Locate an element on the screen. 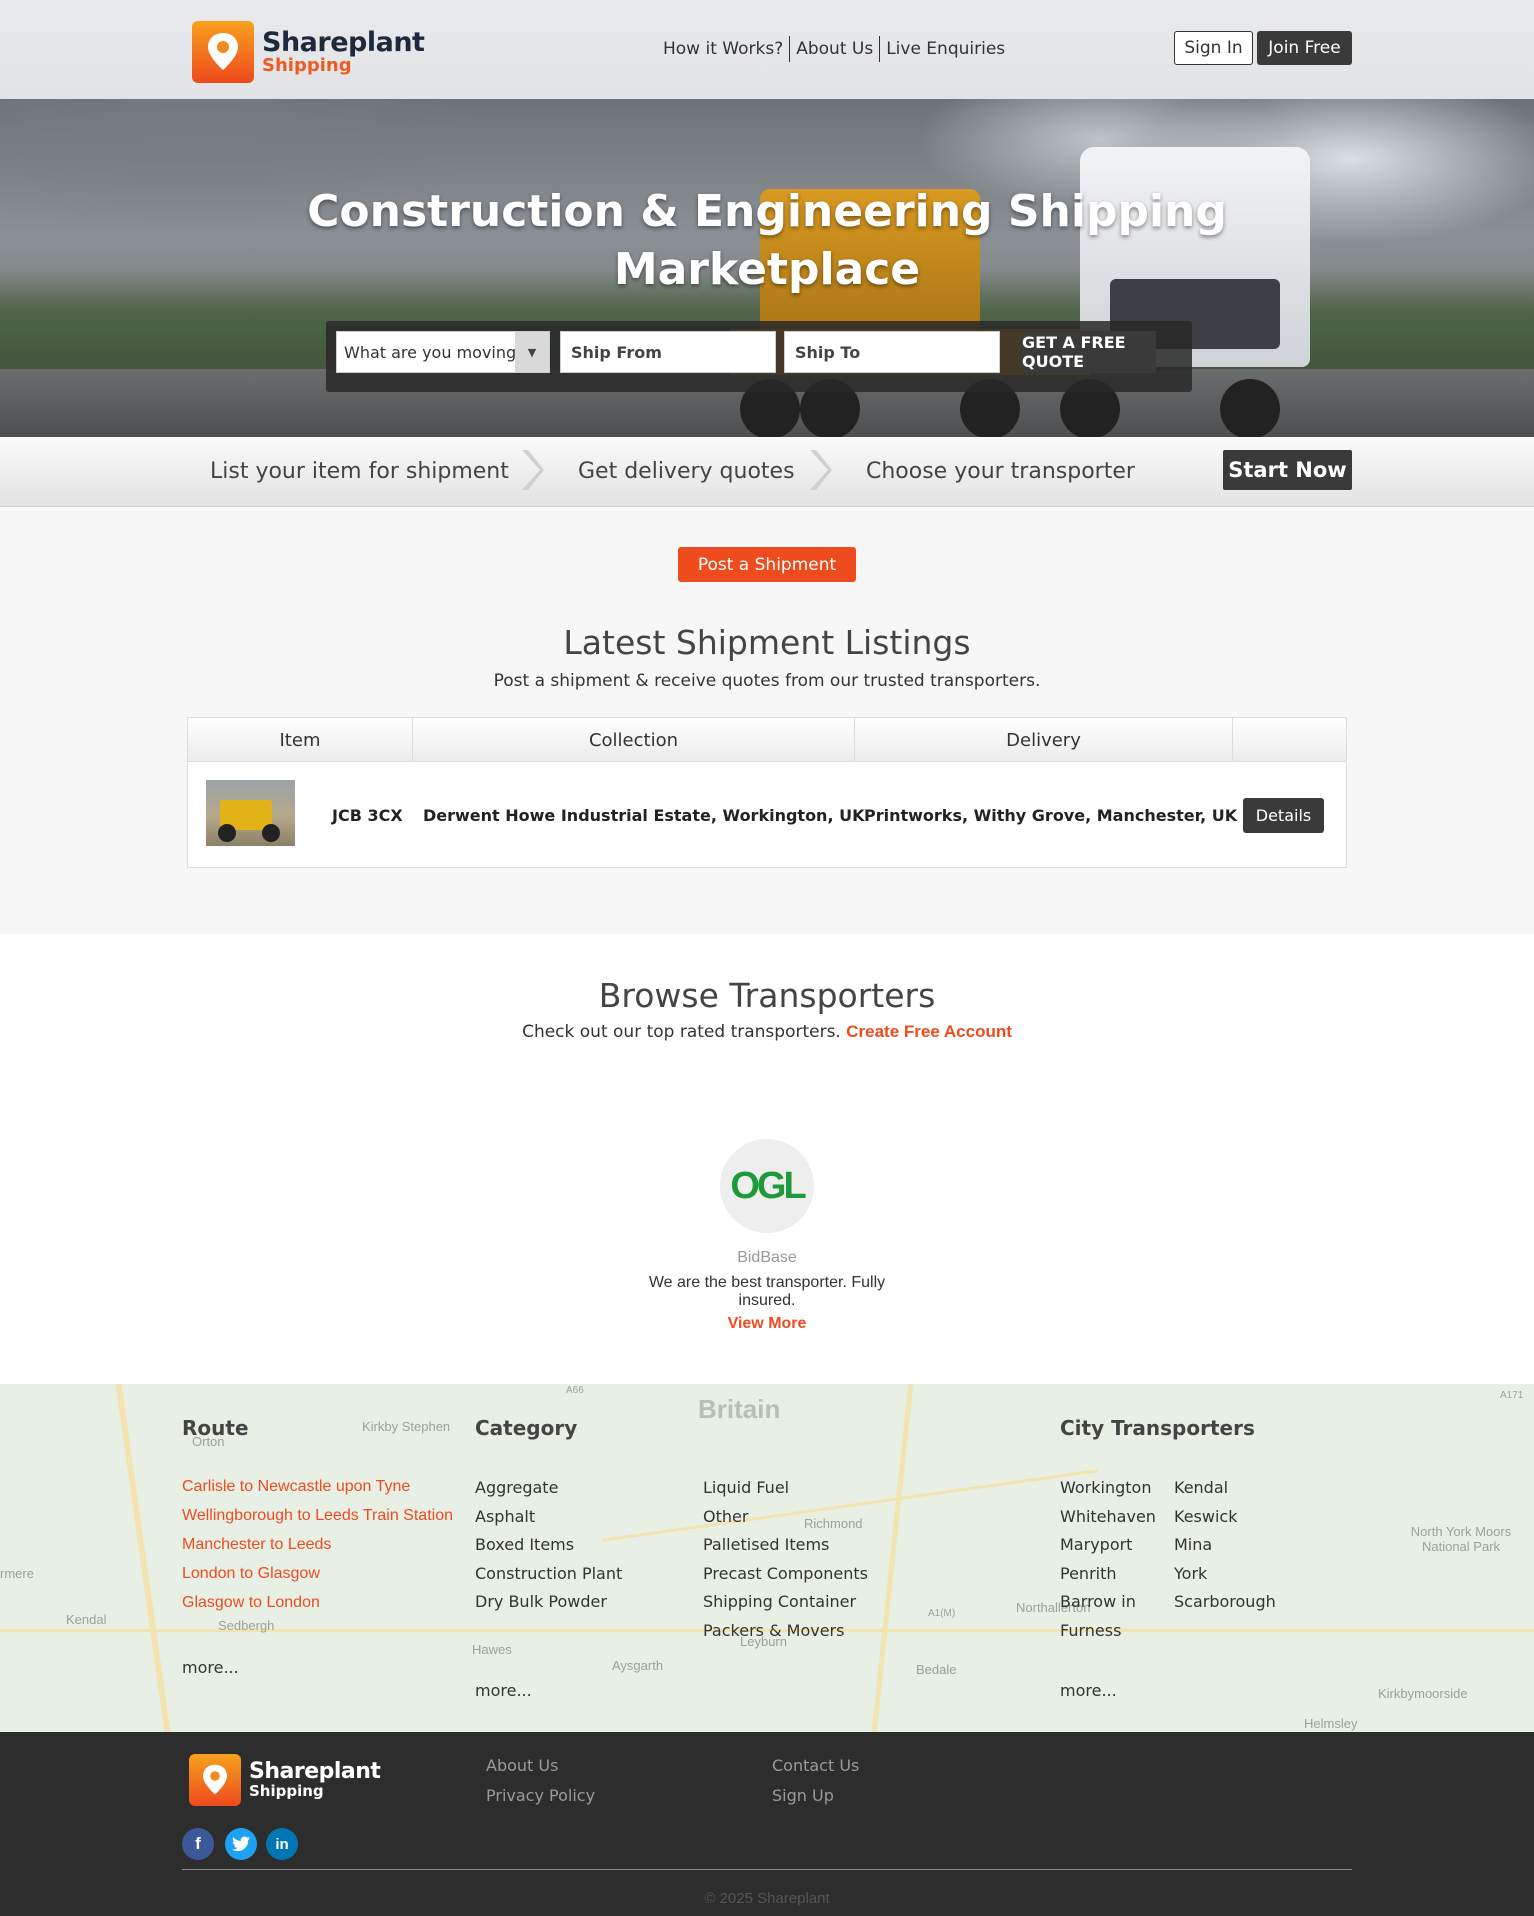 The height and width of the screenshot is (1916, 1534). route-link: Carlisle to Newcastle upon Tyne is located at coordinates (317, 1492).